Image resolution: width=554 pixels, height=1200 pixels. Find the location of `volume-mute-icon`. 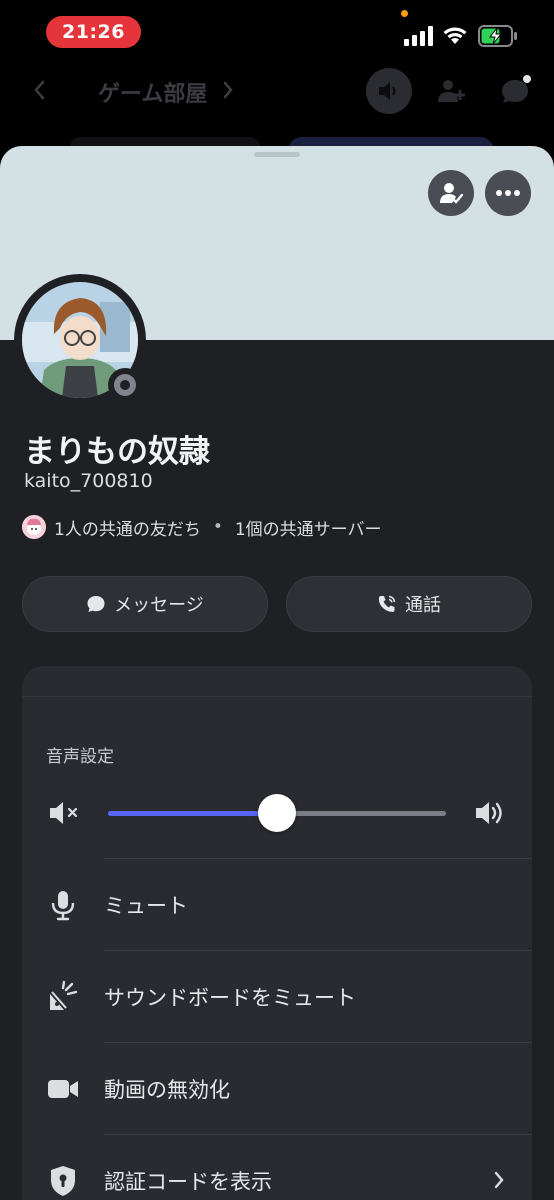

volume-mute-icon is located at coordinates (65, 813).